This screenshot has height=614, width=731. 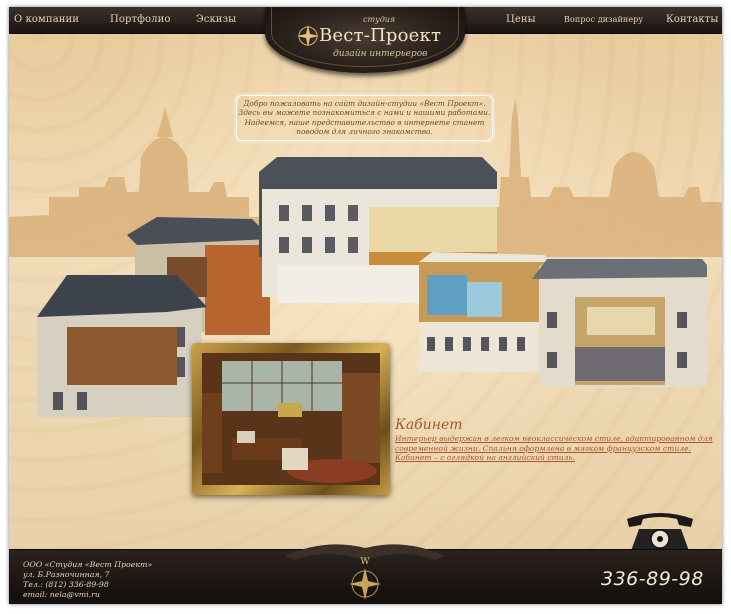 I want to click on portfolio-image-frame, so click(x=291, y=419).